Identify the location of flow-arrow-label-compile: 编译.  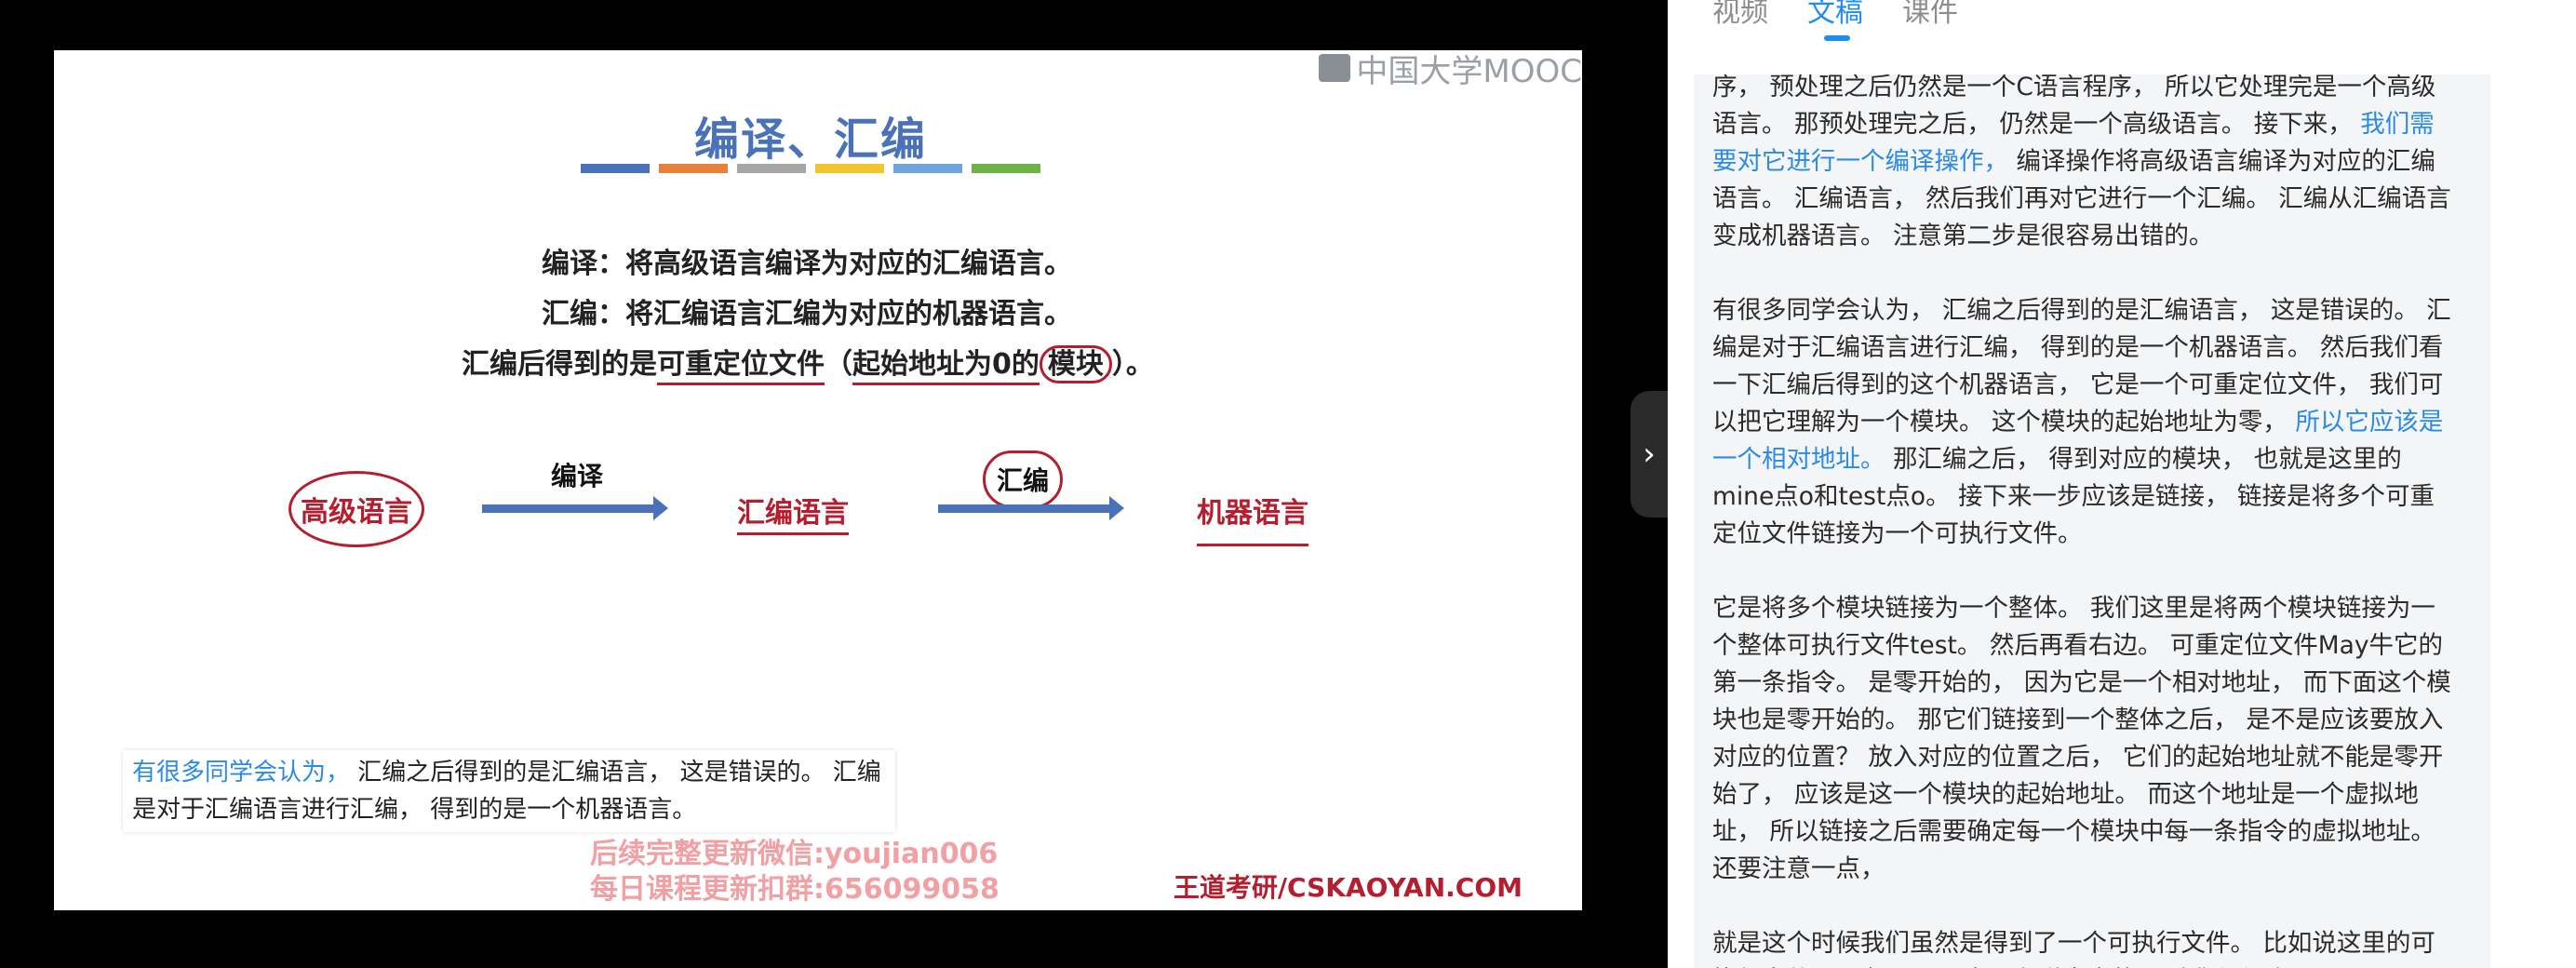
(577, 476).